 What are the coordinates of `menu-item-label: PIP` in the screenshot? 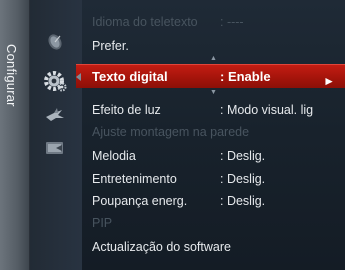 It's located at (102, 223).